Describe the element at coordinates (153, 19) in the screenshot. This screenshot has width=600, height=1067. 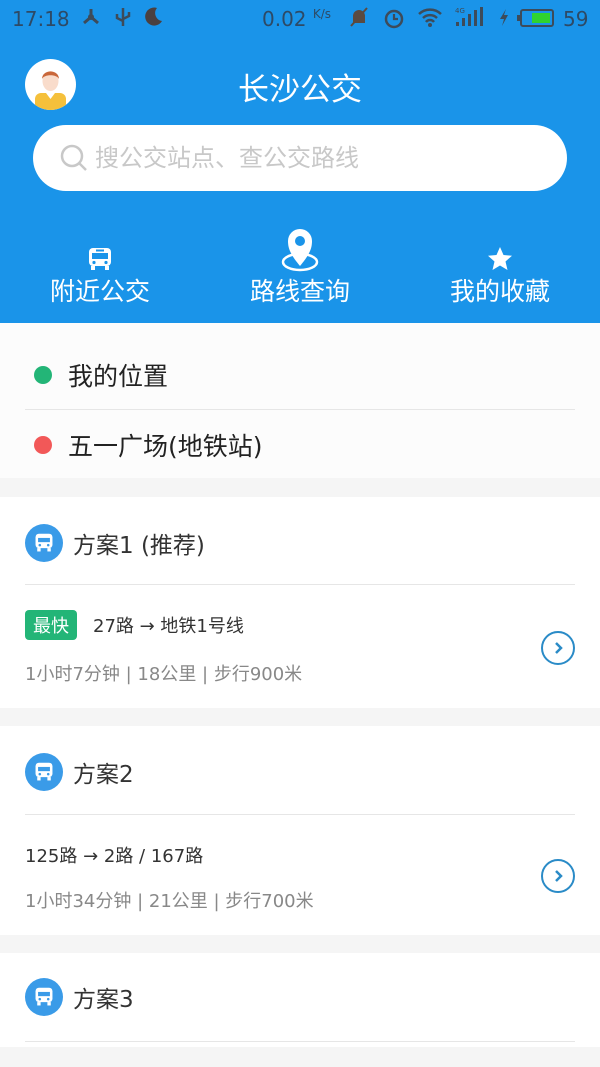
I see `moon-icon` at that location.